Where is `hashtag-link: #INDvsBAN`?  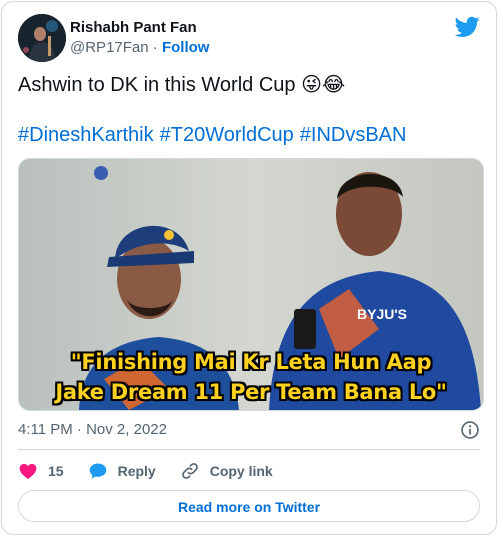
hashtag-link: #INDvsBAN is located at coordinates (353, 135).